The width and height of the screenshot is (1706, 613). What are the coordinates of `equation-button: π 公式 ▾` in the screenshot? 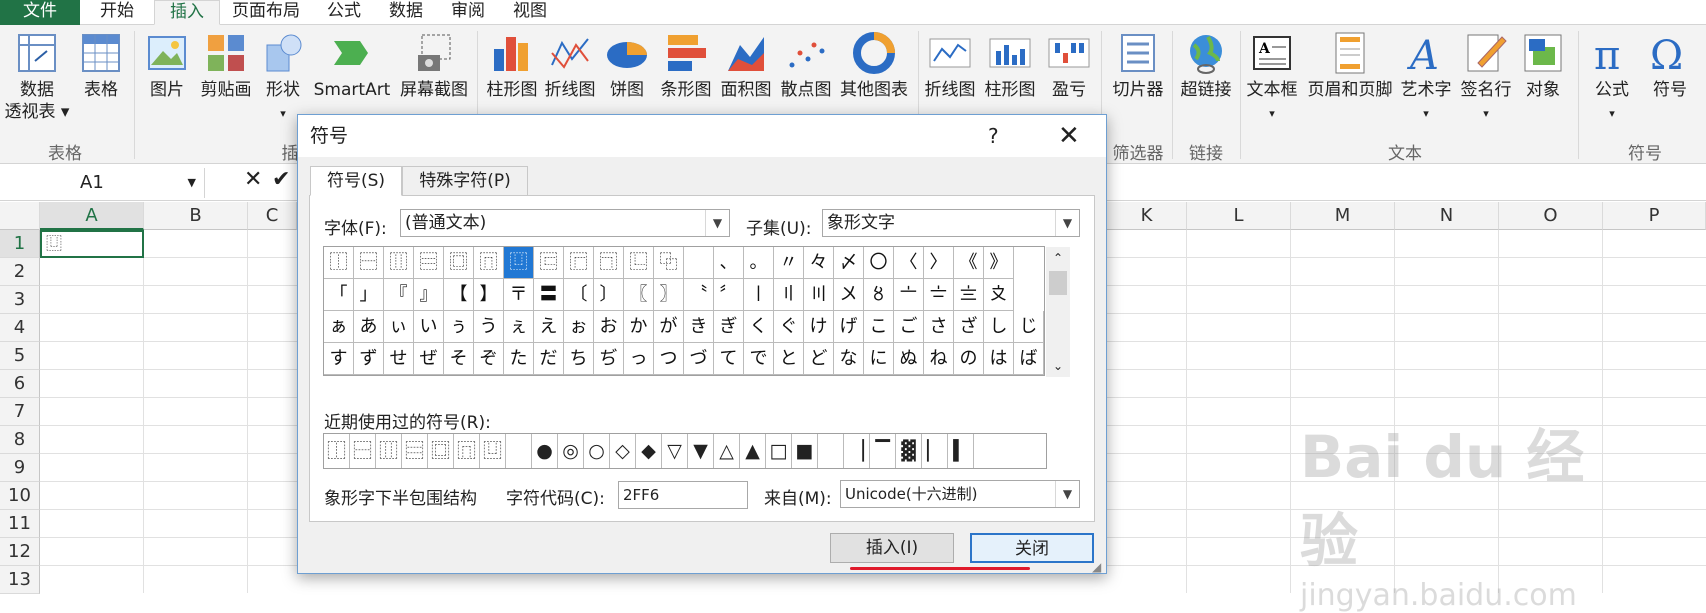 It's located at (1612, 78).